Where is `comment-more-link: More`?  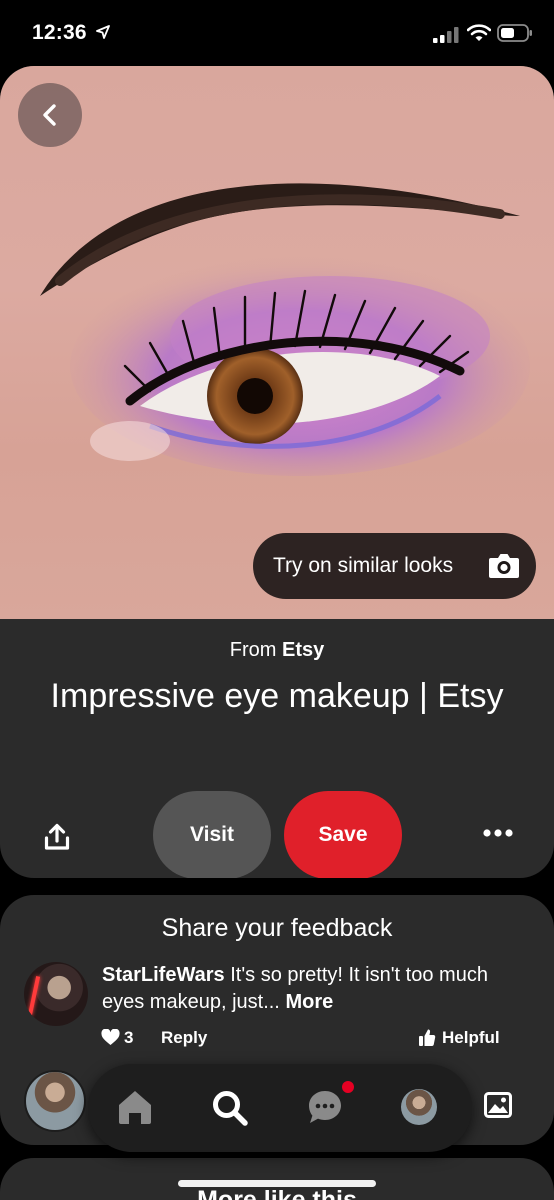
comment-more-link: More is located at coordinates (309, 1002).